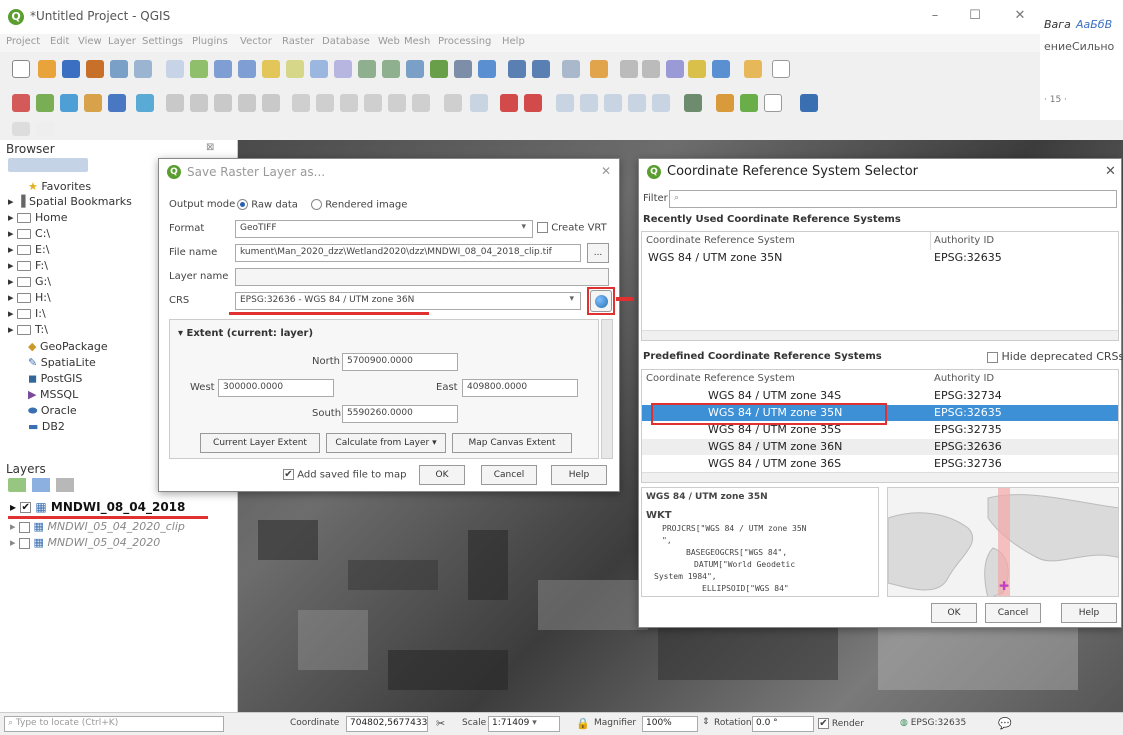  Describe the element at coordinates (47, 69) in the screenshot. I see `open-project-icon` at that location.